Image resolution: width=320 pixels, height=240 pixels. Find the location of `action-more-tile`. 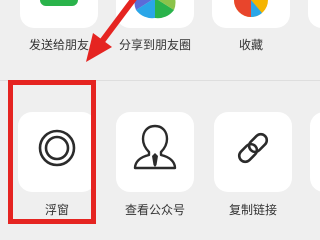

action-more-tile is located at coordinates (315, 152).